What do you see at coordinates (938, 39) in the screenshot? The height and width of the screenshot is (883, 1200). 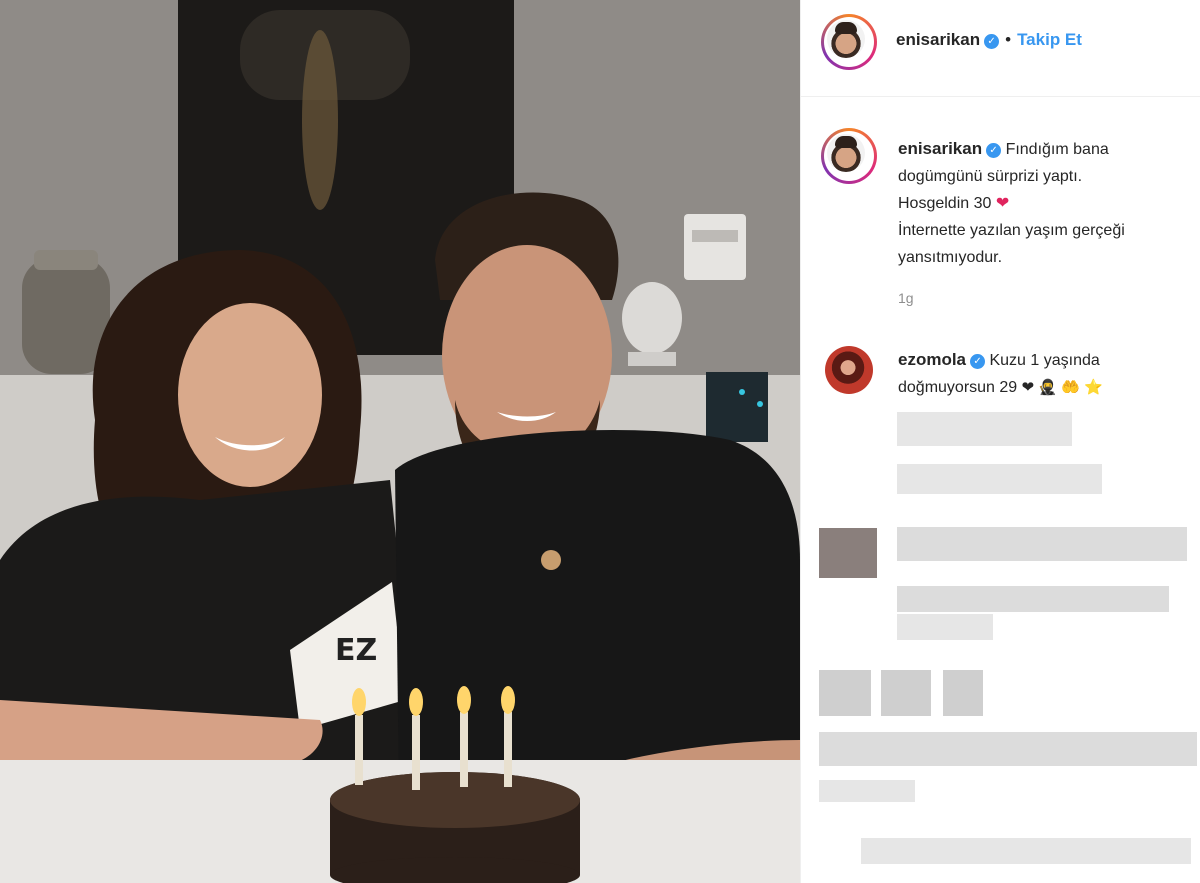 I see `author-username: enisarikan` at bounding box center [938, 39].